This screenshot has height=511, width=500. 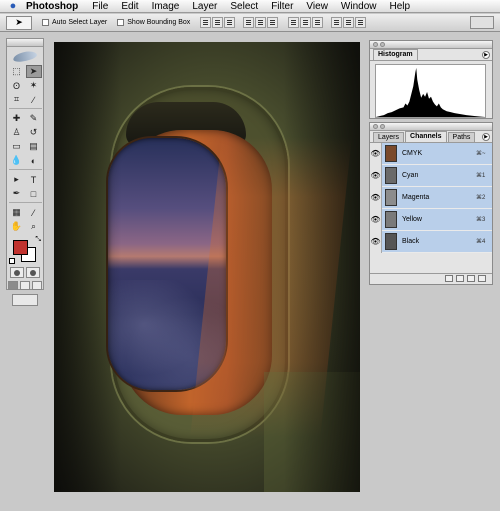 What do you see at coordinates (106, 6) in the screenshot?
I see `menu-file: File` at bounding box center [106, 6].